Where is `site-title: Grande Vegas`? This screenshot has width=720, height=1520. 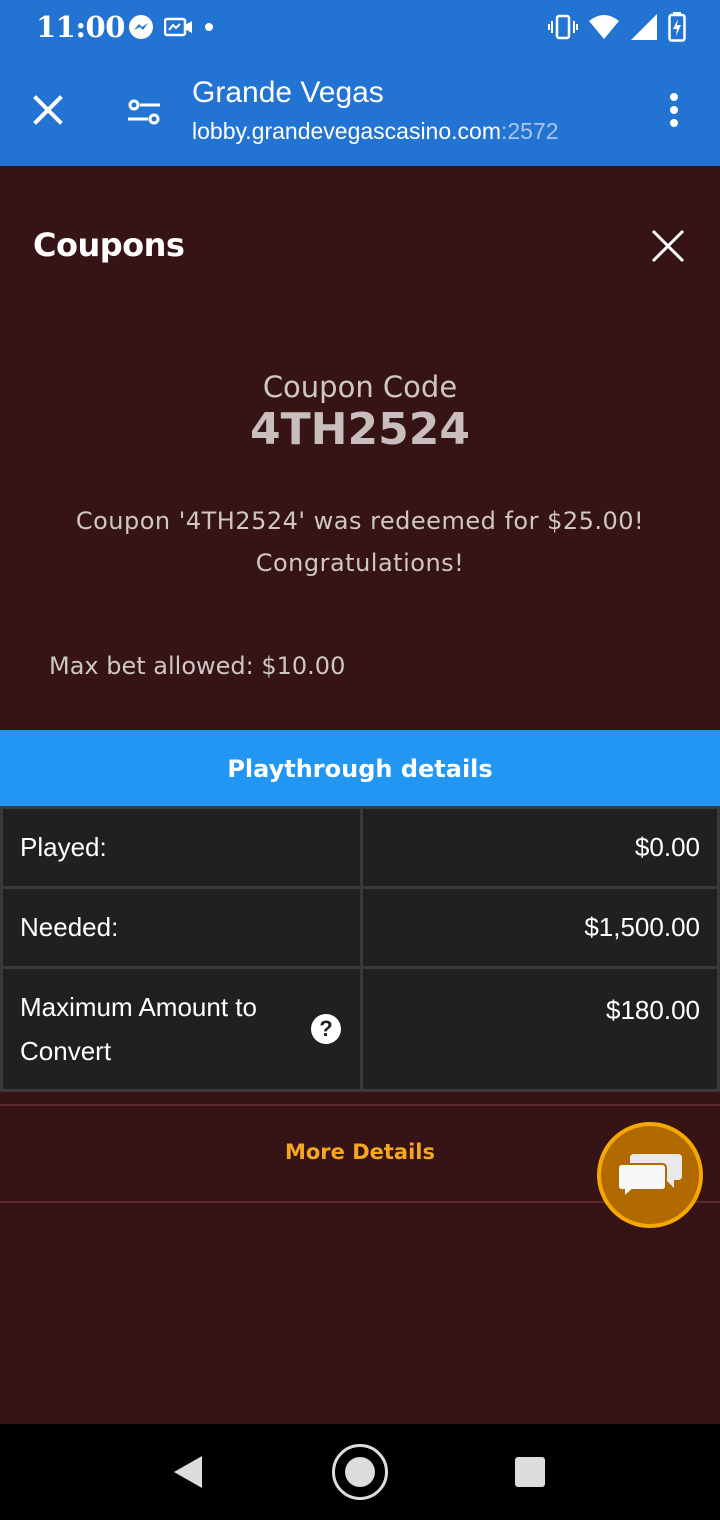 site-title: Grande Vegas is located at coordinates (288, 92).